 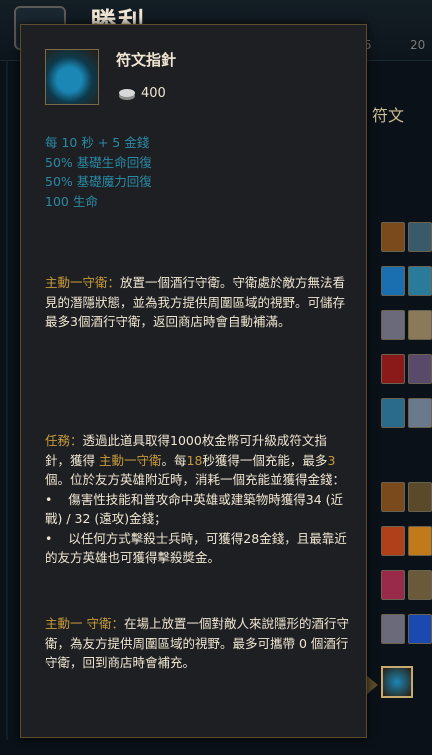 What do you see at coordinates (265, 460) in the screenshot?
I see `quest-text-c: 秒獲得一個充能，最多` at bounding box center [265, 460].